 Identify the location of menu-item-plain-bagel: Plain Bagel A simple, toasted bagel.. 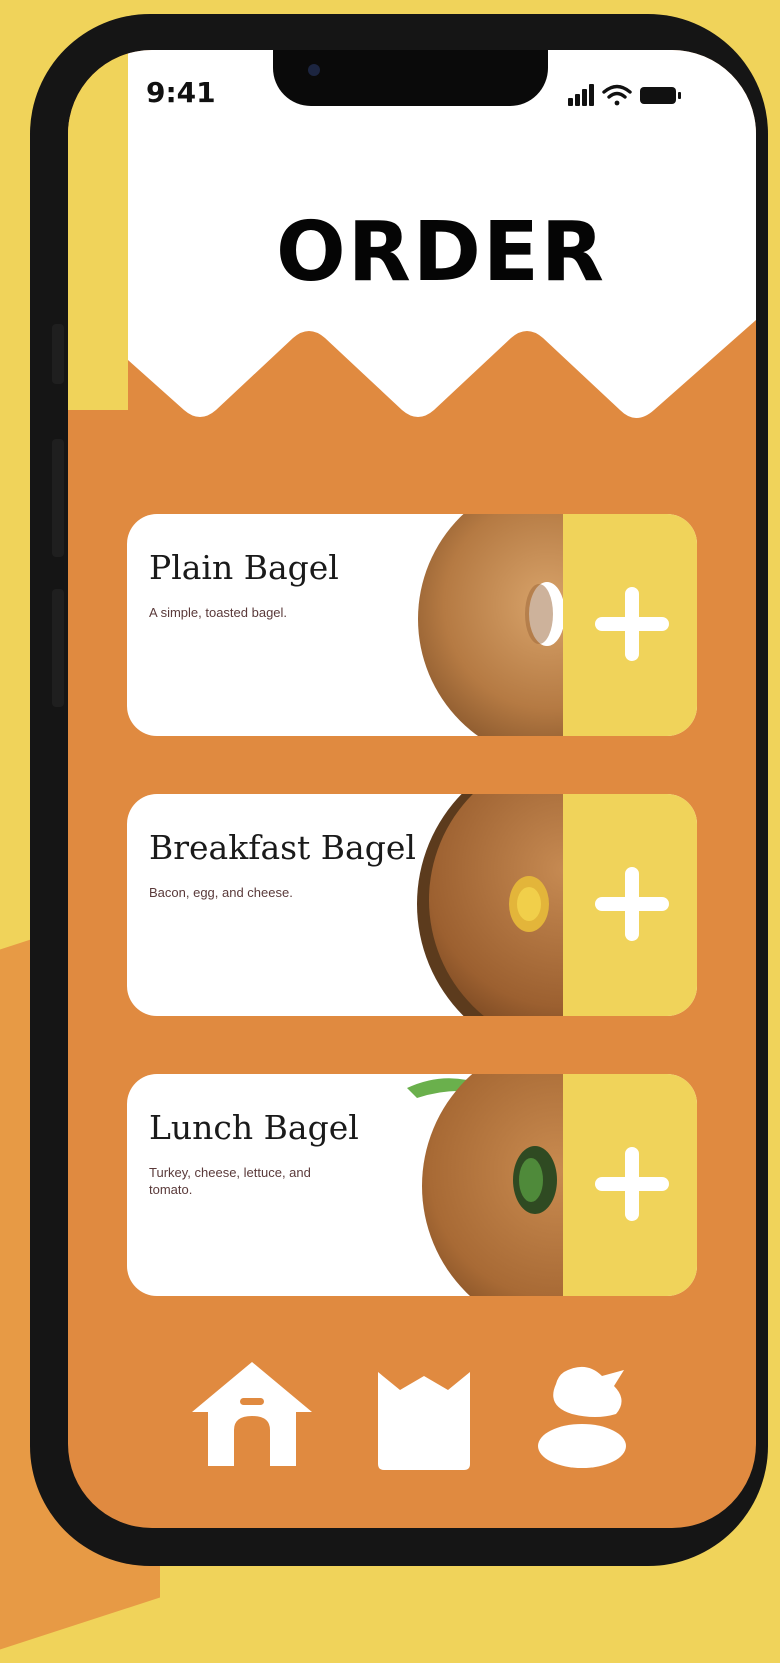
(412, 625).